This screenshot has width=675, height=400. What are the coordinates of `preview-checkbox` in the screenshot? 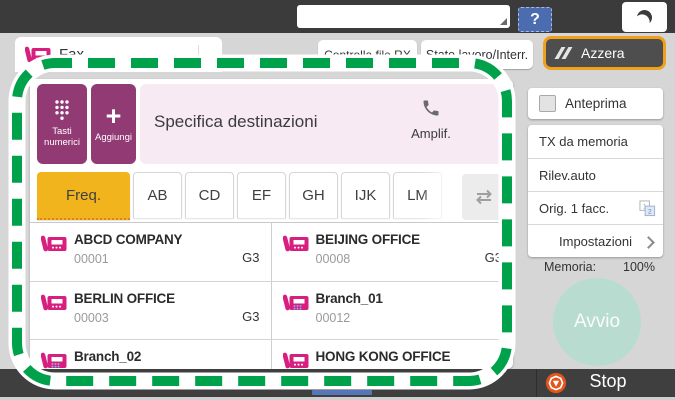 It's located at (547, 103).